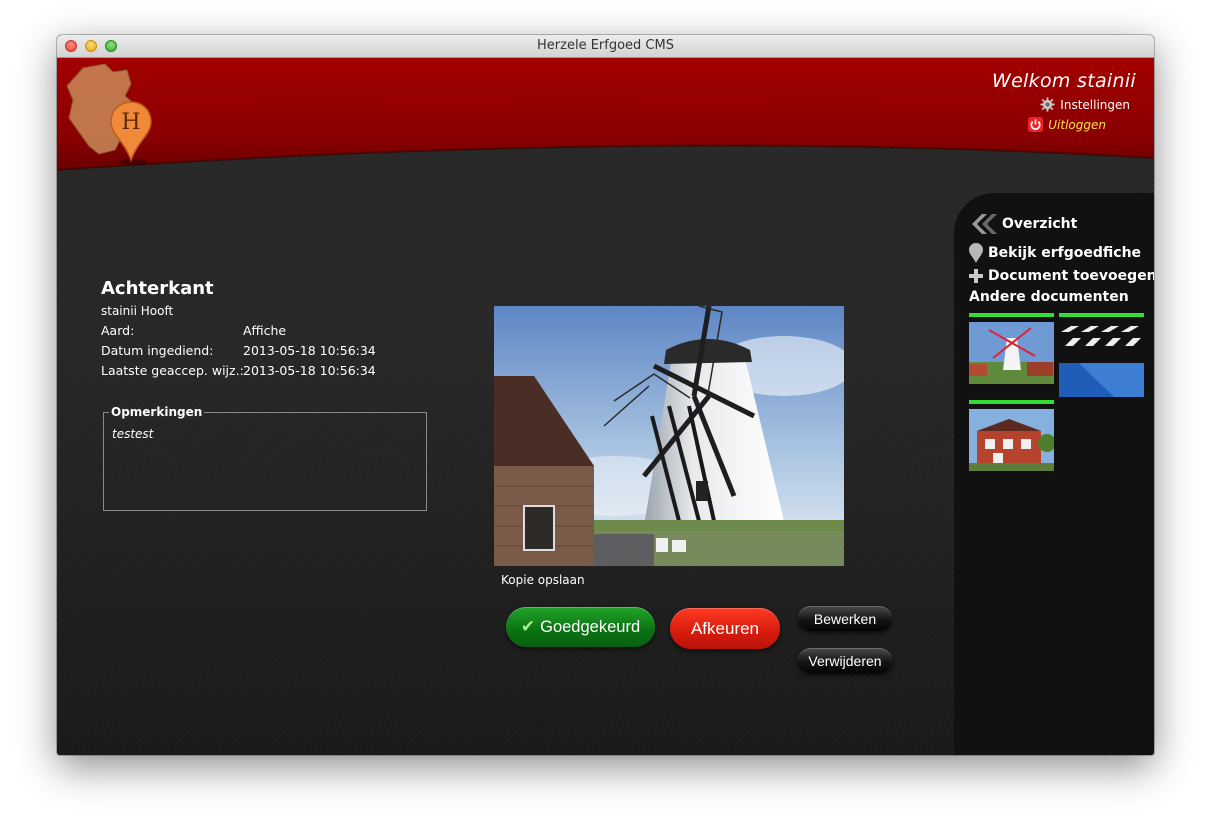 The width and height of the screenshot is (1211, 834). I want to click on gear-icon, so click(1047, 104).